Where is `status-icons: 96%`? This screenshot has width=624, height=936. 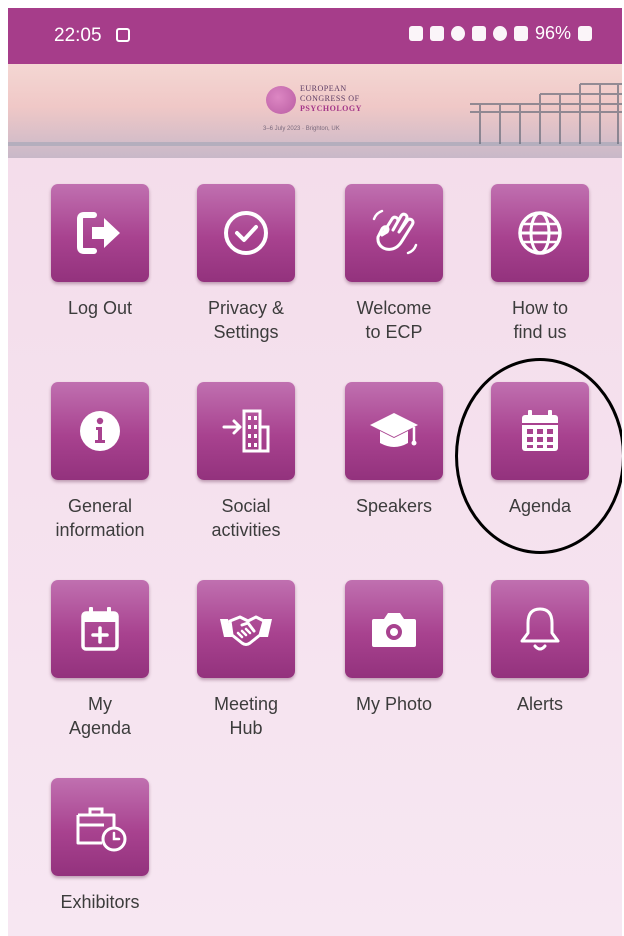
status-icons: 96% is located at coordinates (500, 33).